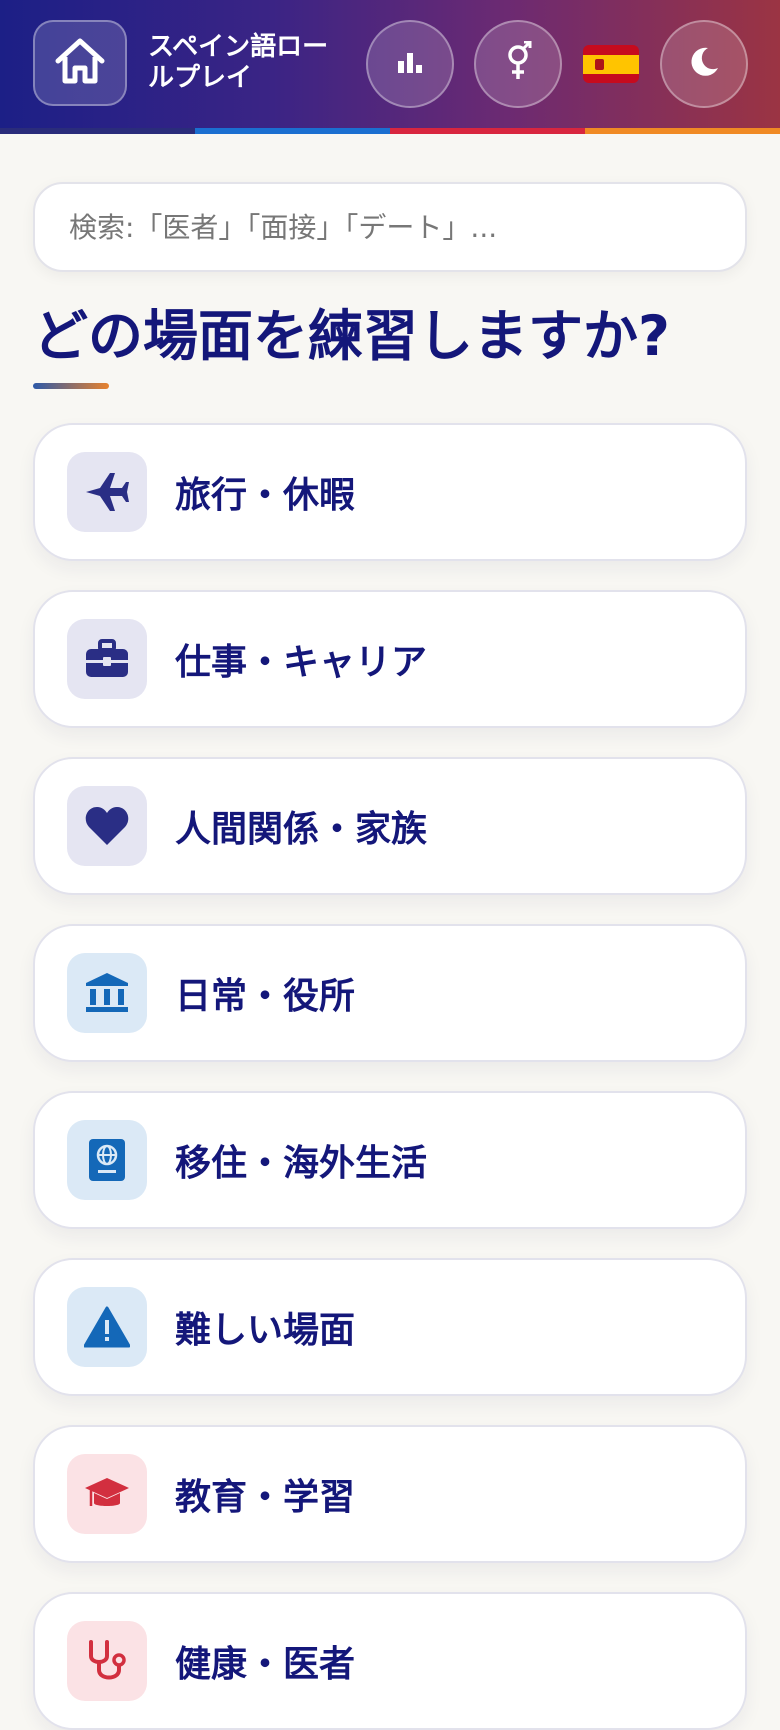 This screenshot has height=1730, width=780. What do you see at coordinates (390, 492) in the screenshot?
I see `category-card-travel: 旅行・休暇` at bounding box center [390, 492].